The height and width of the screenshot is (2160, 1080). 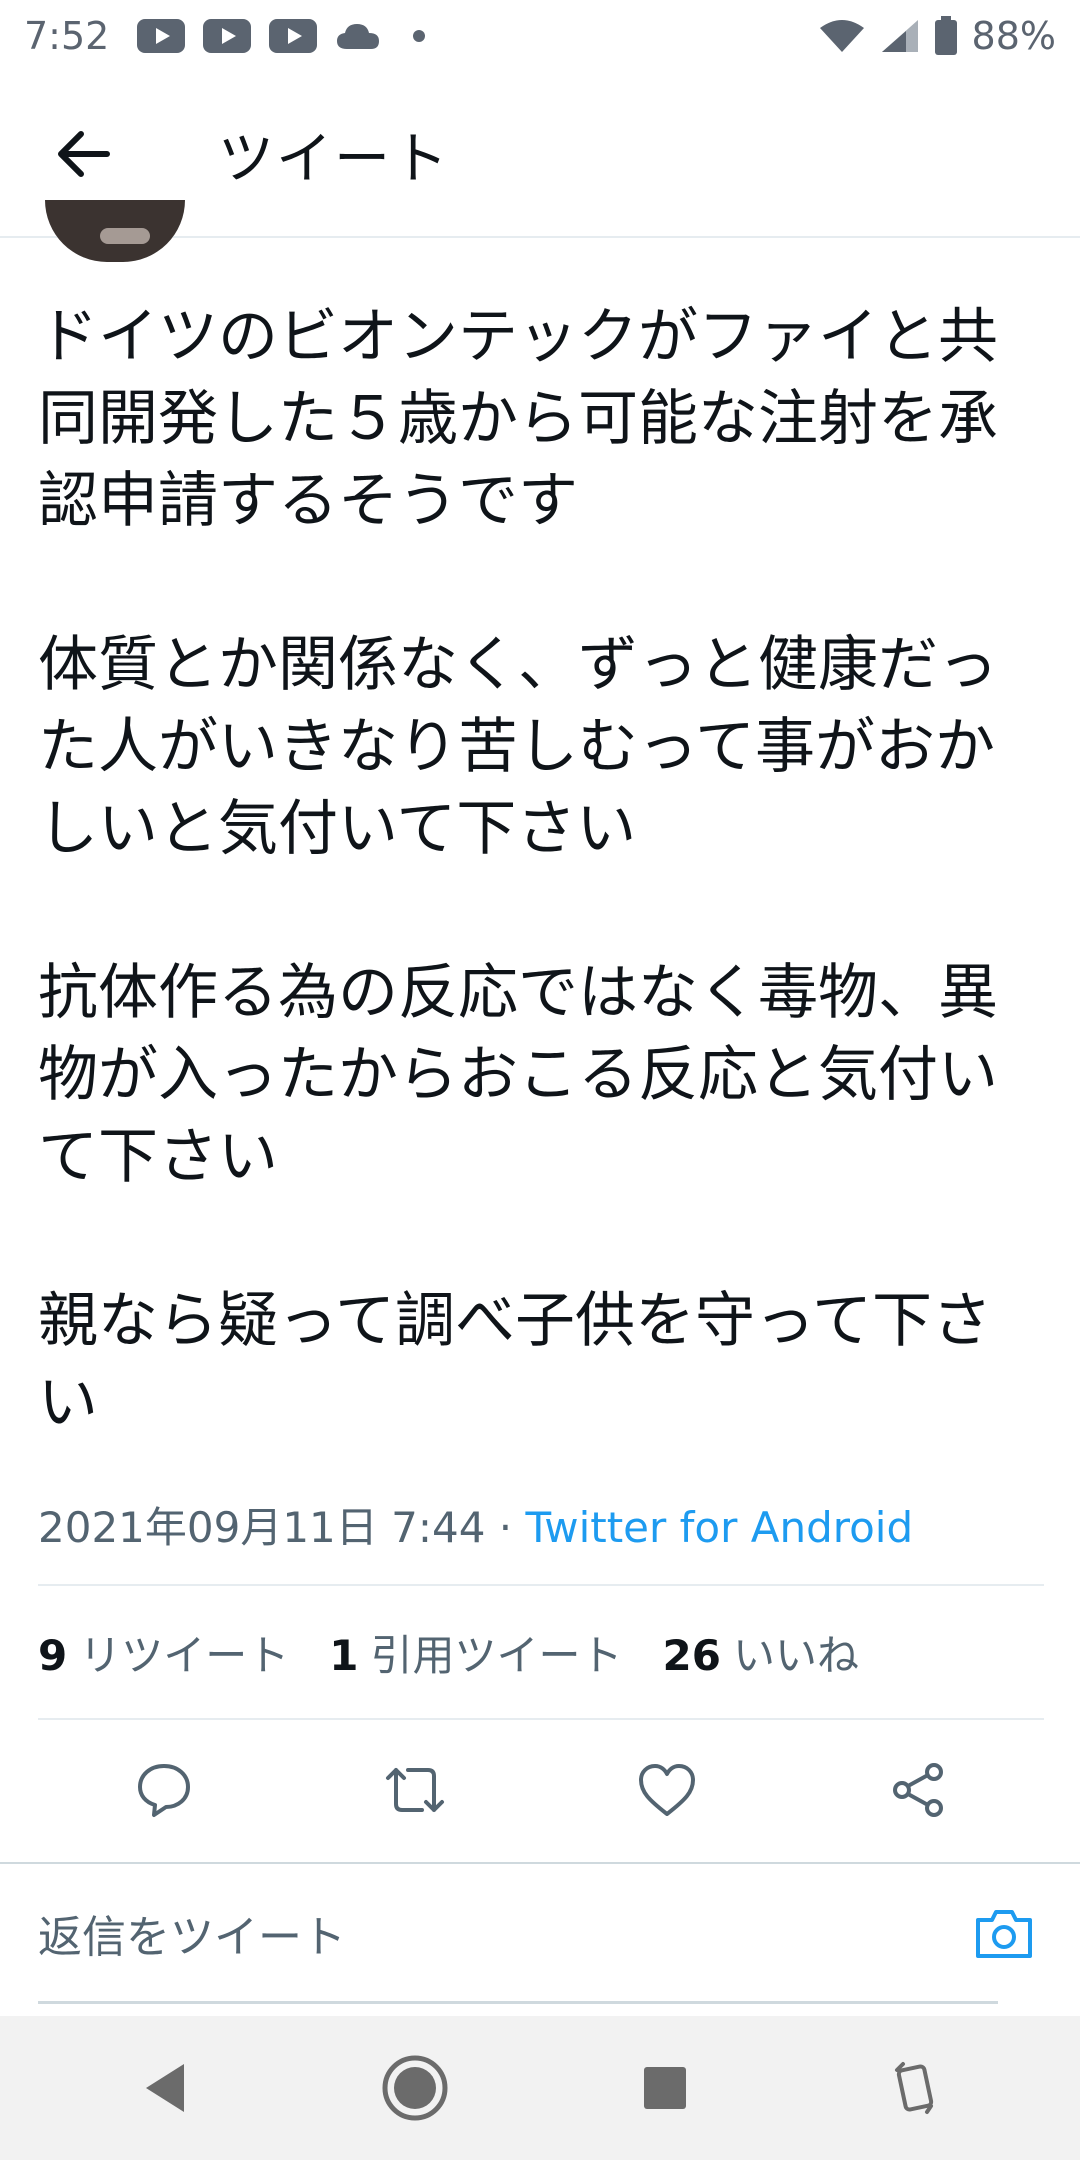 I want to click on tweet-paragraph: 抗体作る為の反応ではなく毒物、異物が入ったからおこる反応と気付いて下さい, so click(x=518, y=1075).